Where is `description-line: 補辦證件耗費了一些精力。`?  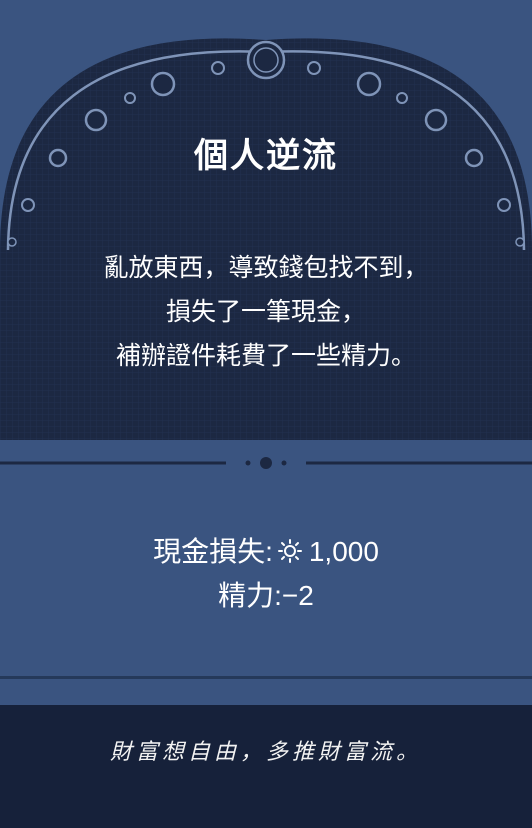
description-line: 補辦證件耗費了一些精力。 is located at coordinates (265, 355).